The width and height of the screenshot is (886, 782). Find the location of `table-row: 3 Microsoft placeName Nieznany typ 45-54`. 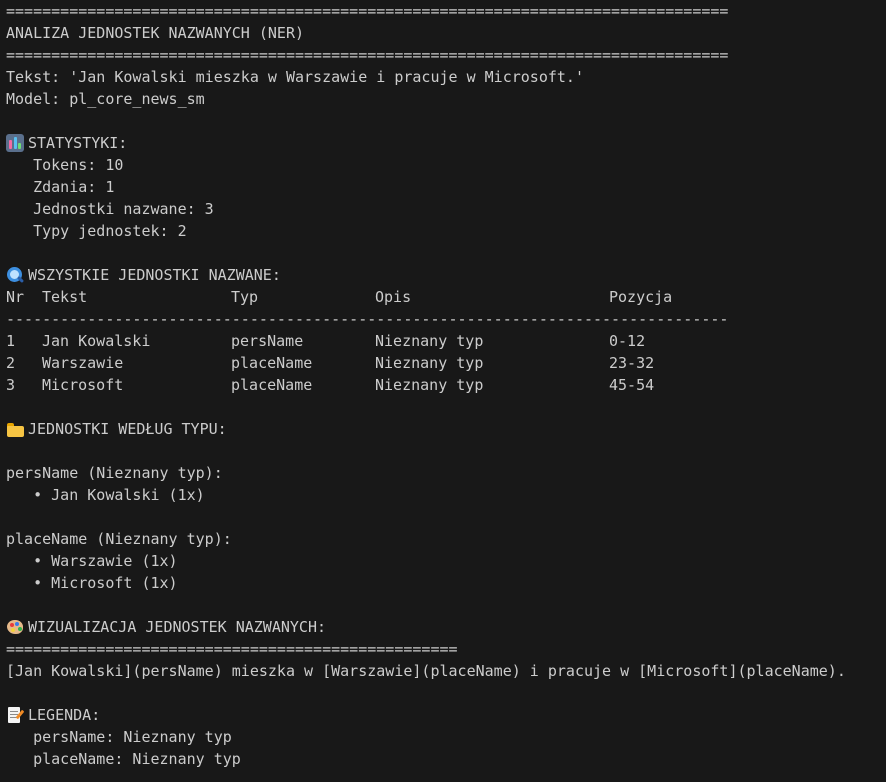

table-row: 3 Microsoft placeName Nieznany typ 45-54 is located at coordinates (444, 385).